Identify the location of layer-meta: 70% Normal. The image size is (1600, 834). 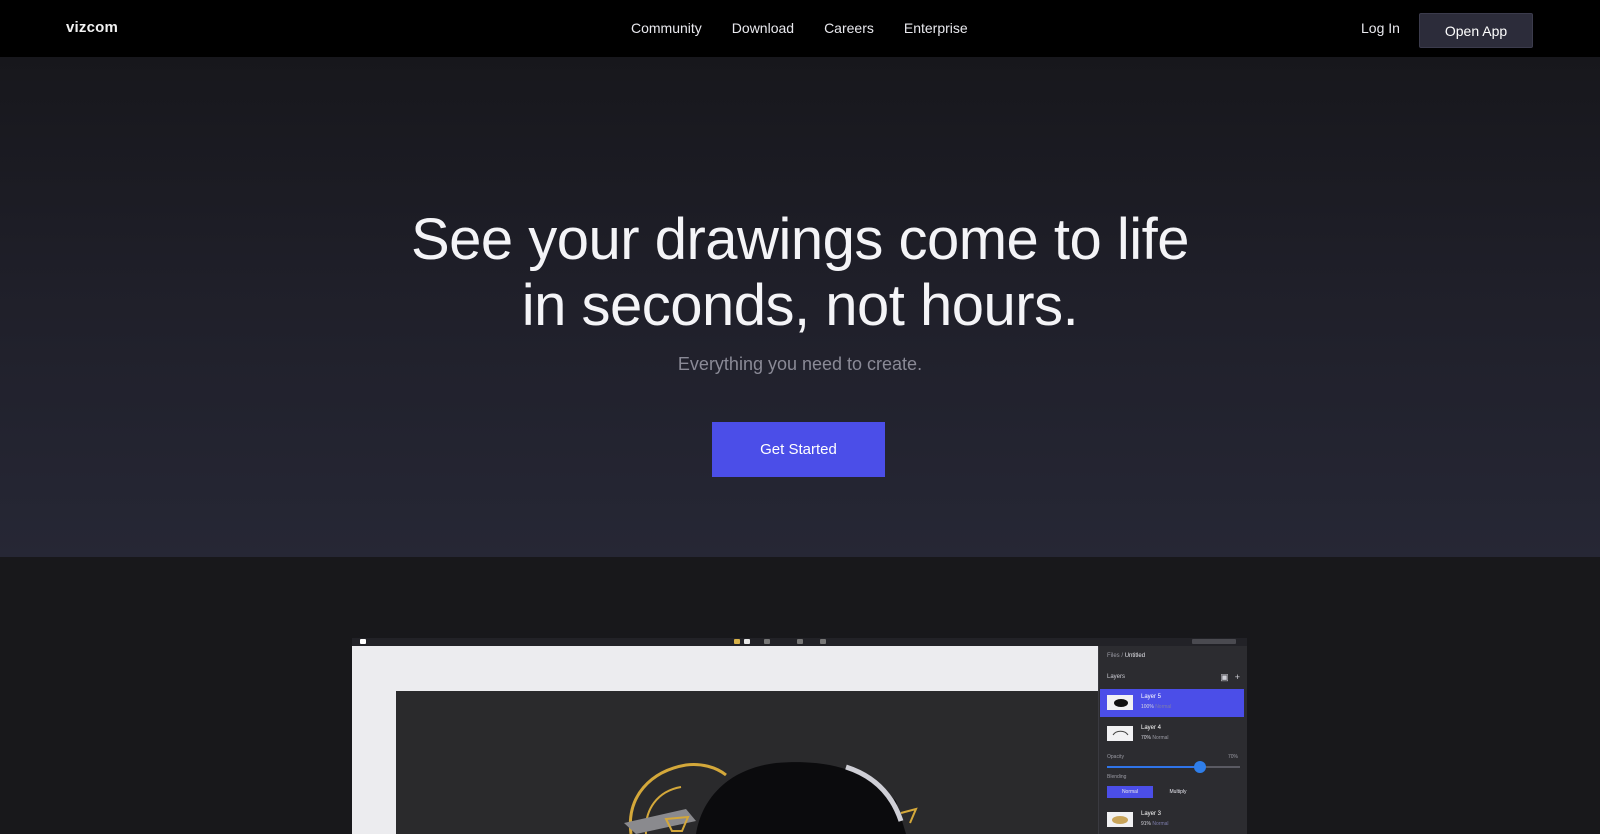
(1155, 738).